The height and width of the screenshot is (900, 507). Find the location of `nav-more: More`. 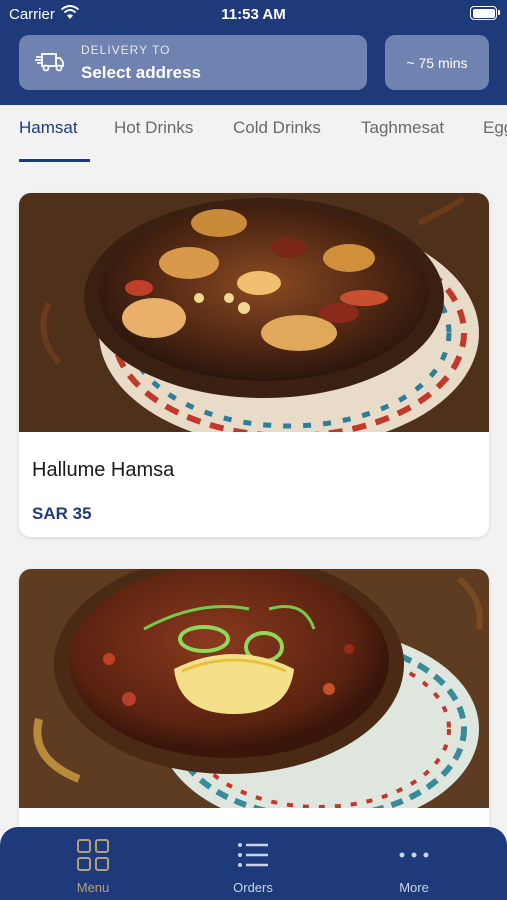

nav-more: More is located at coordinates (414, 863).